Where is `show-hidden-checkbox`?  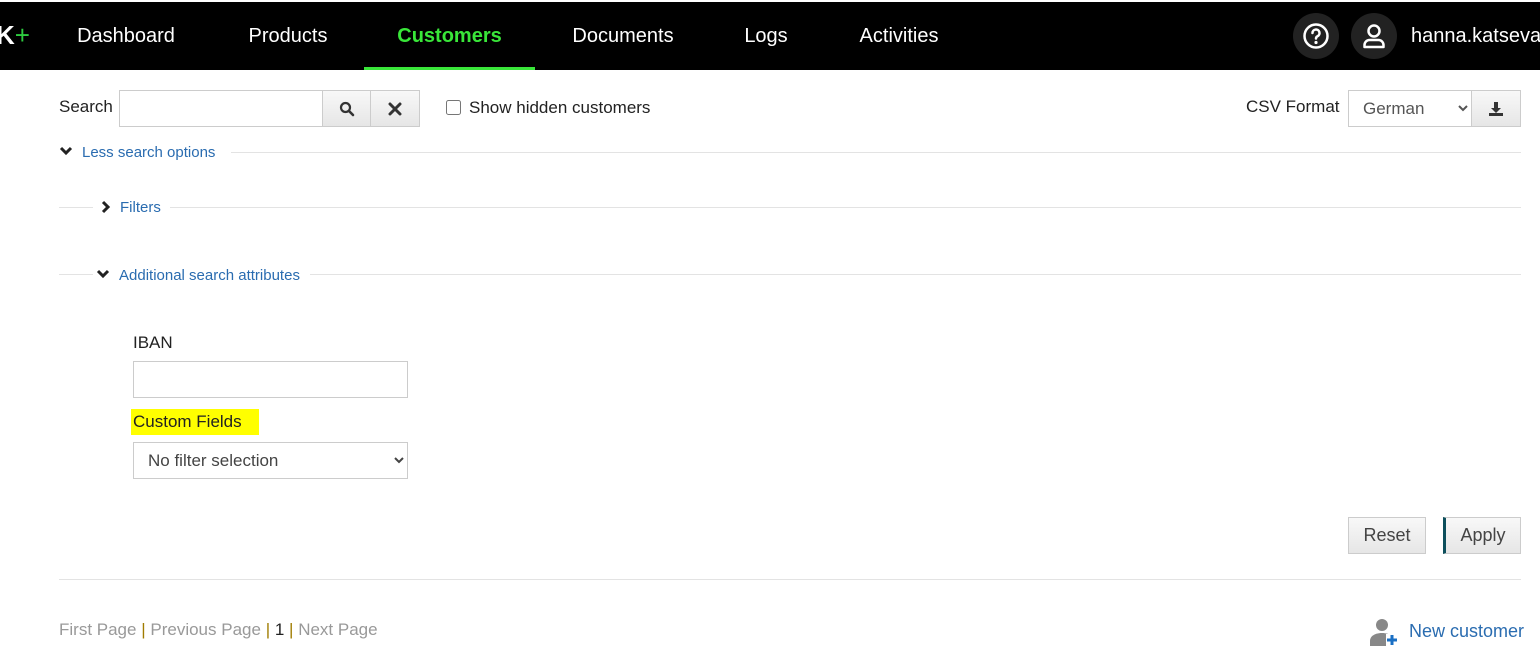 show-hidden-checkbox is located at coordinates (453, 107).